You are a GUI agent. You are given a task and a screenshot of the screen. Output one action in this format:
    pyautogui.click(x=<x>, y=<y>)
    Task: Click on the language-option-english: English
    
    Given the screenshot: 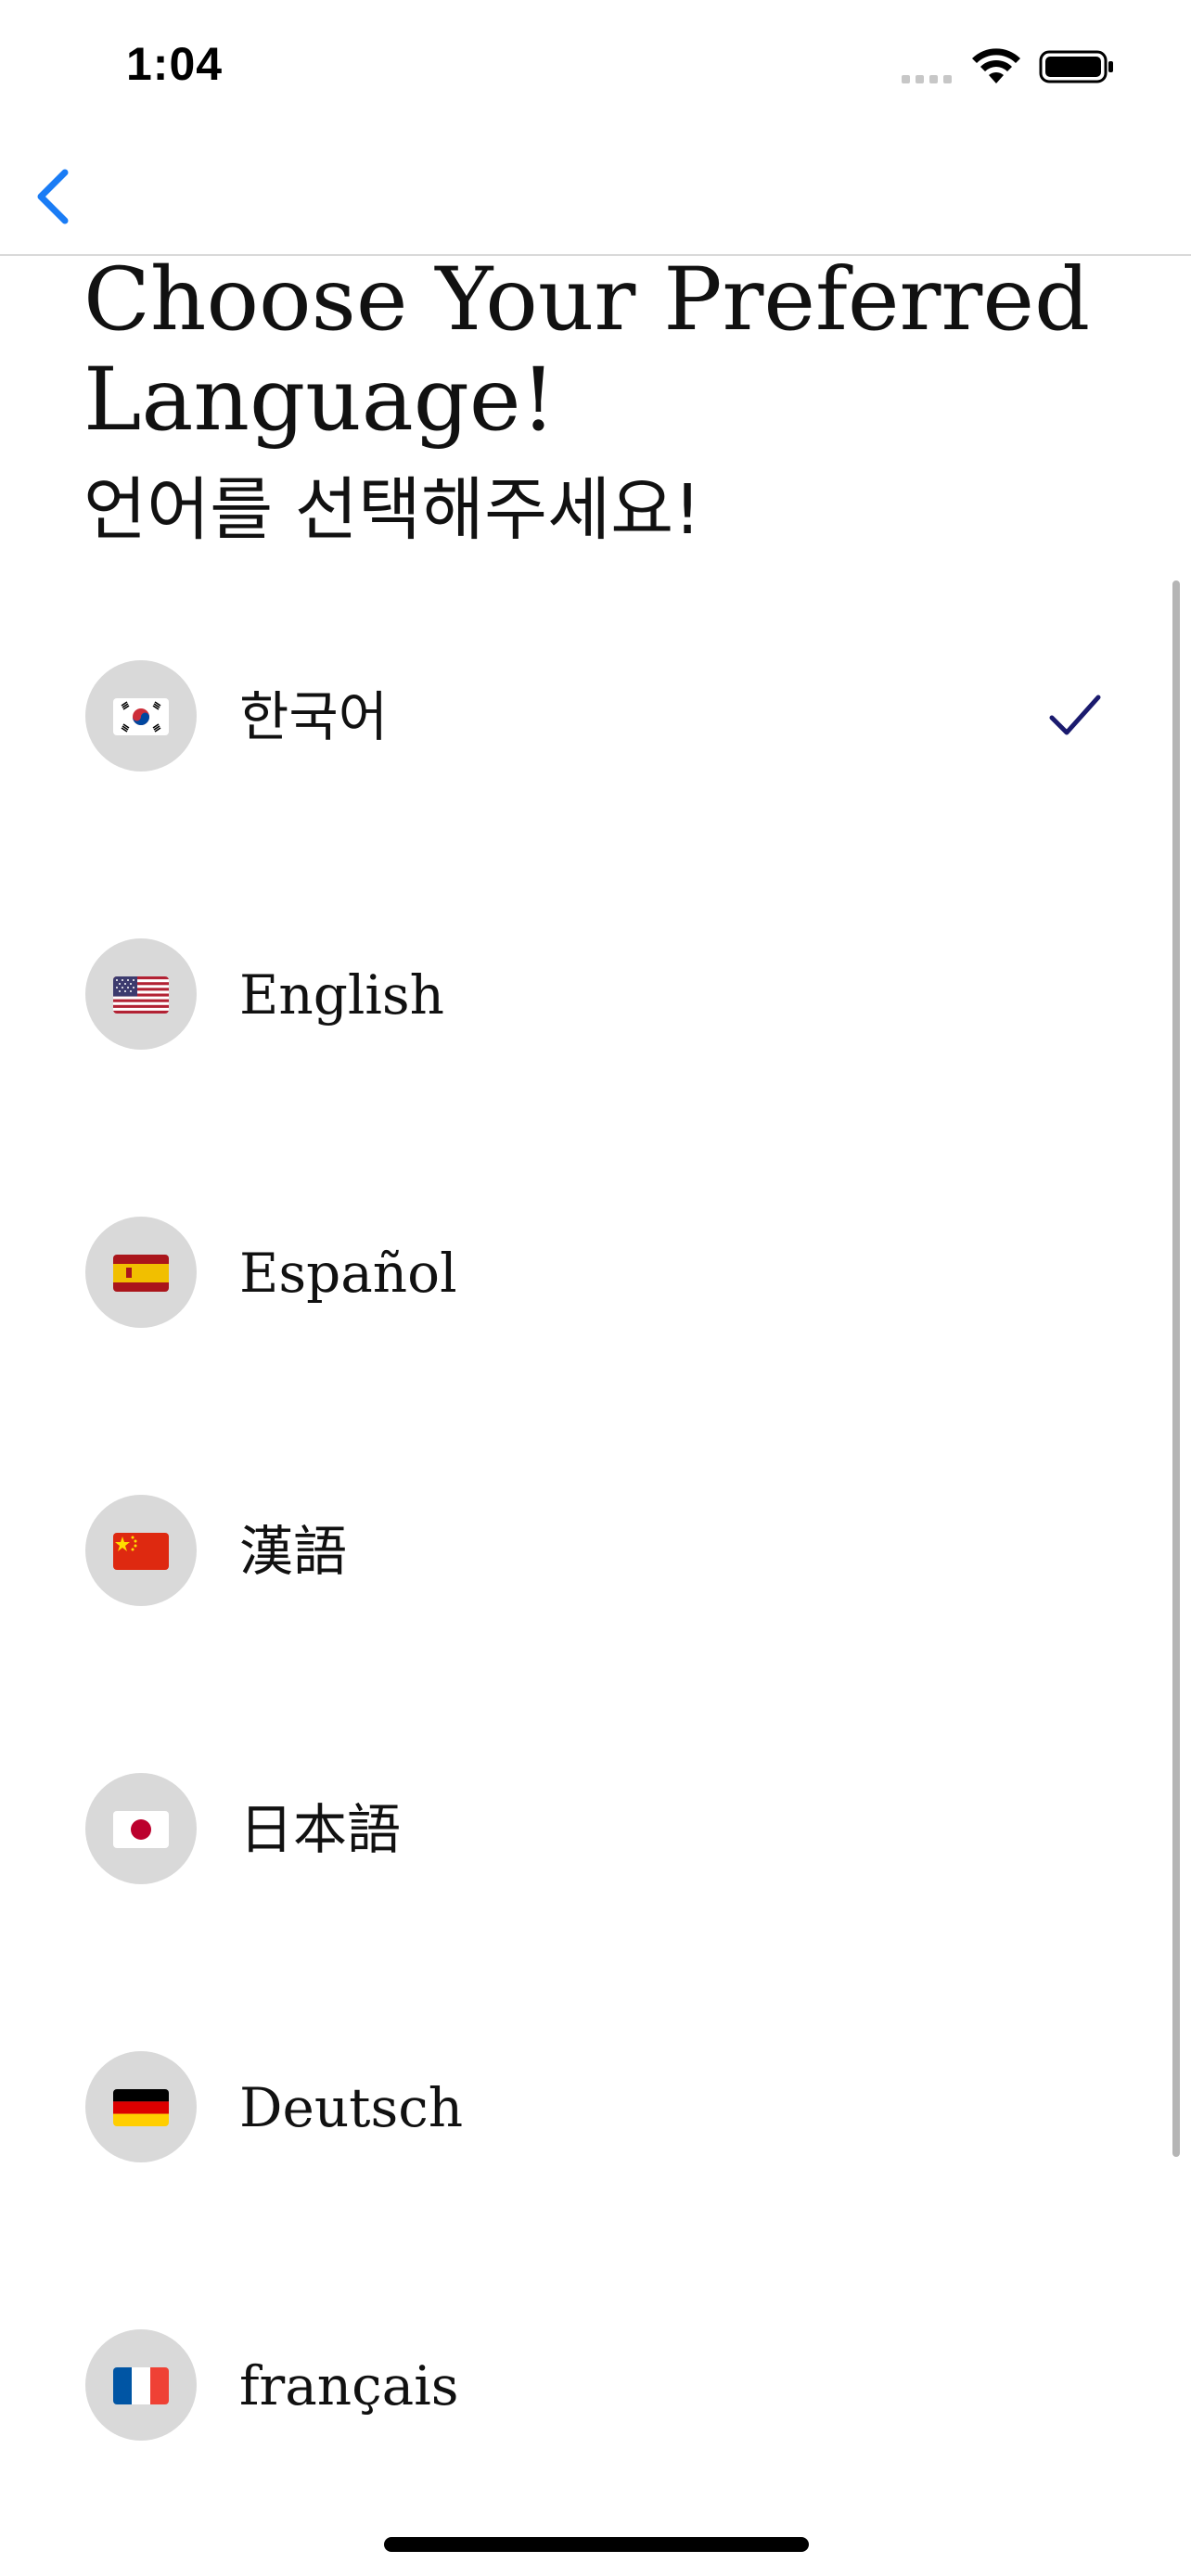 What is the action you would take?
    pyautogui.click(x=595, y=992)
    